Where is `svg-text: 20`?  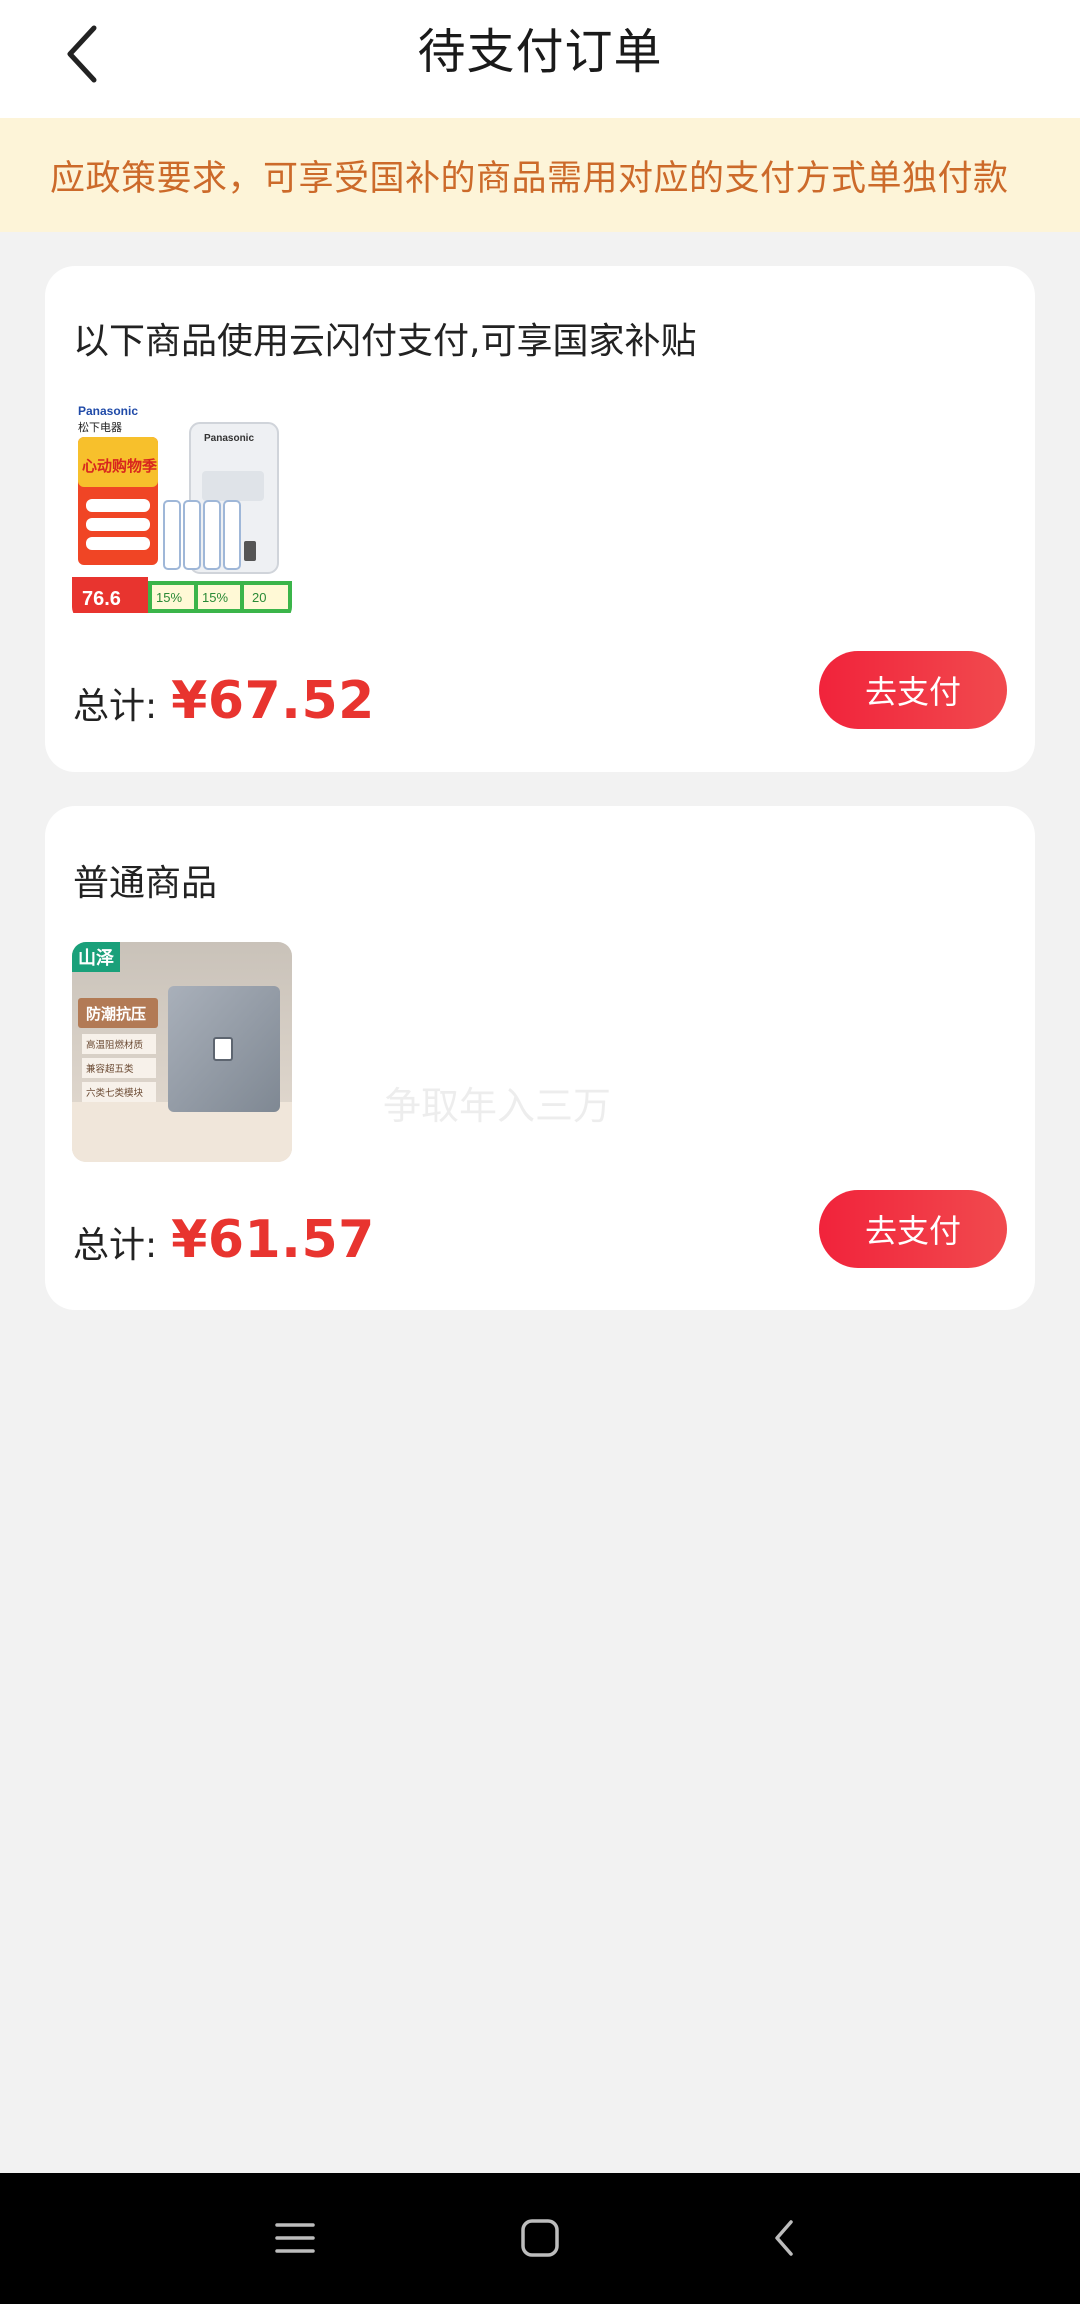
svg-text: 20 is located at coordinates (259, 597).